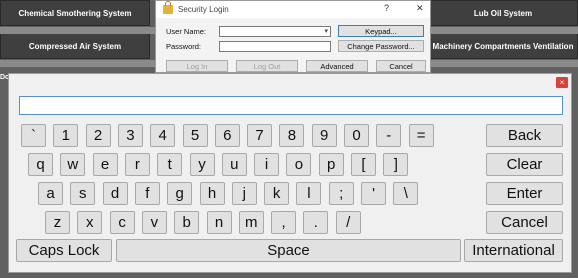 The image size is (578, 278). Describe the element at coordinates (244, 193) in the screenshot. I see `char-key: j` at that location.